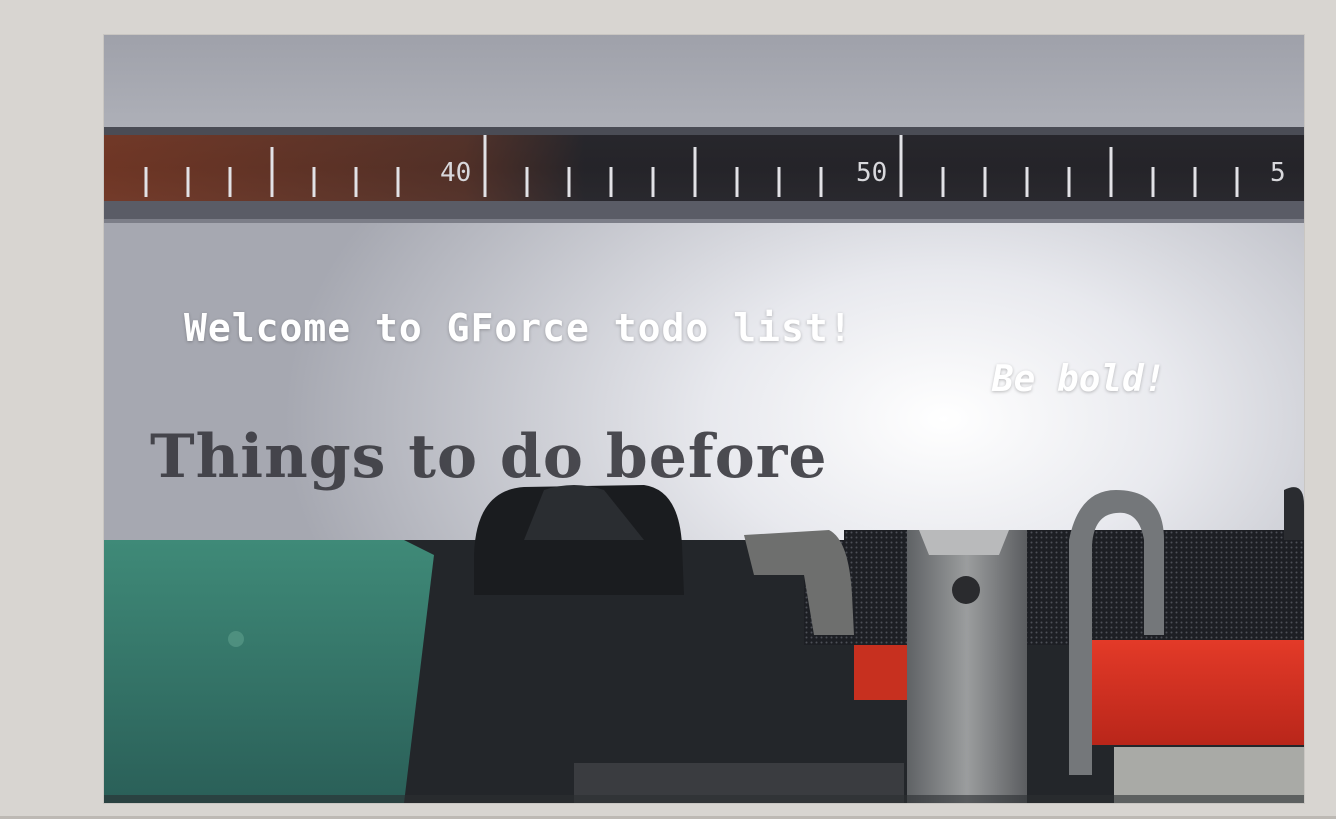 The image size is (1336, 819). What do you see at coordinates (1278, 173) in the screenshot?
I see `ruler-mark-5: 5` at bounding box center [1278, 173].